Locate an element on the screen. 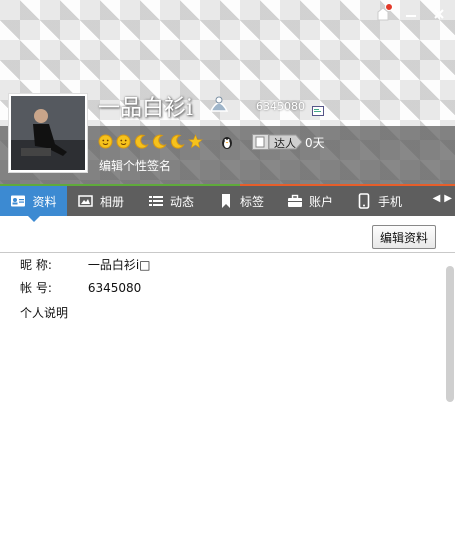 The image size is (455, 555). chevron-right-icon: ▶ is located at coordinates (448, 198).